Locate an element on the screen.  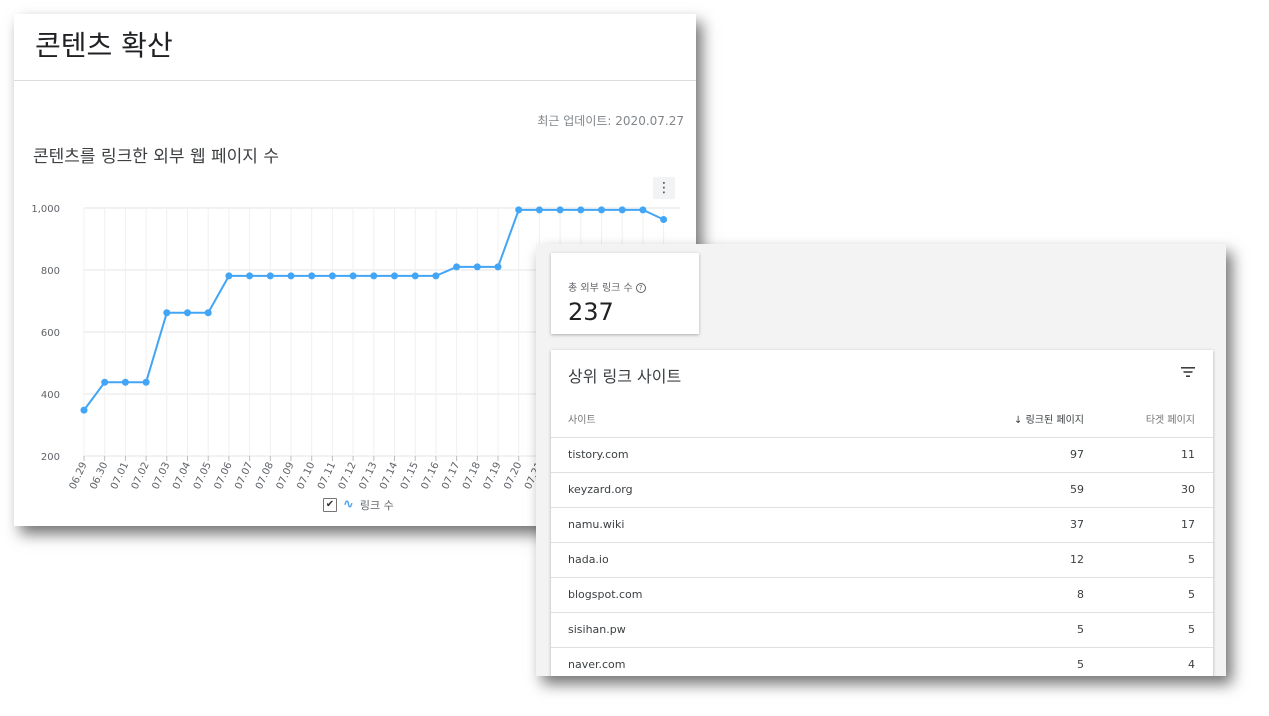
column-header-linking-text: 링크된 페이지 is located at coordinates (1054, 420).